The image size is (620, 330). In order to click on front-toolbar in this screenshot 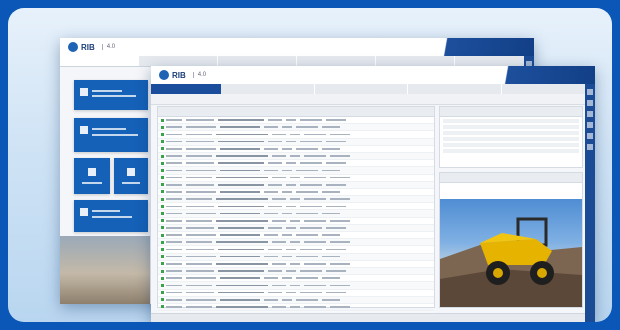, I will do `click(373, 99)`.